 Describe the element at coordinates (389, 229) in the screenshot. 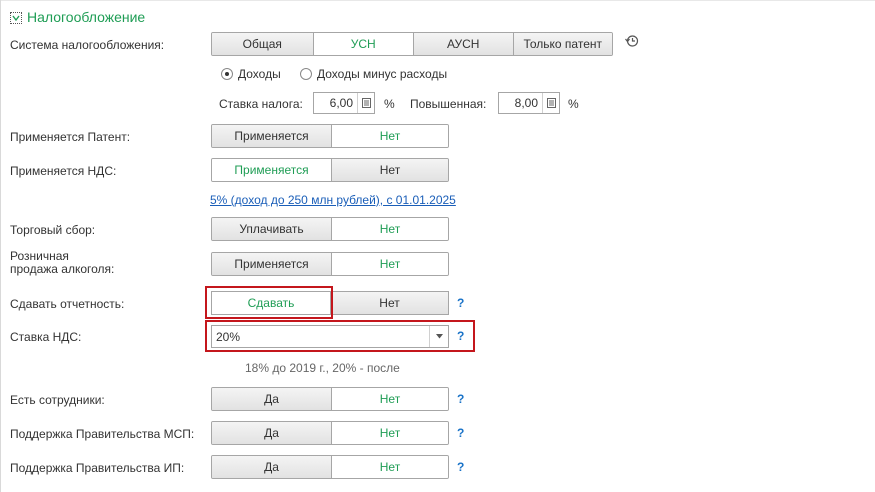

I see `trade-fee-no-button: Нет` at that location.